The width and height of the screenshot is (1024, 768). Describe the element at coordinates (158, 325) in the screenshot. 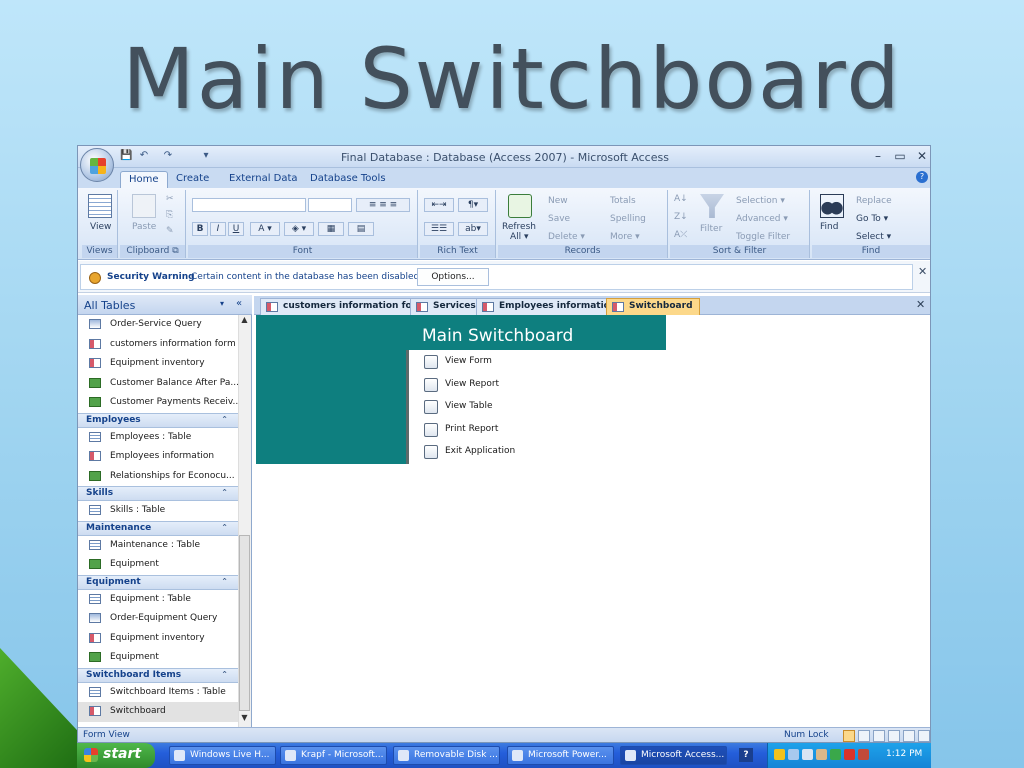

I see `nav-item: Order-Service Query` at that location.